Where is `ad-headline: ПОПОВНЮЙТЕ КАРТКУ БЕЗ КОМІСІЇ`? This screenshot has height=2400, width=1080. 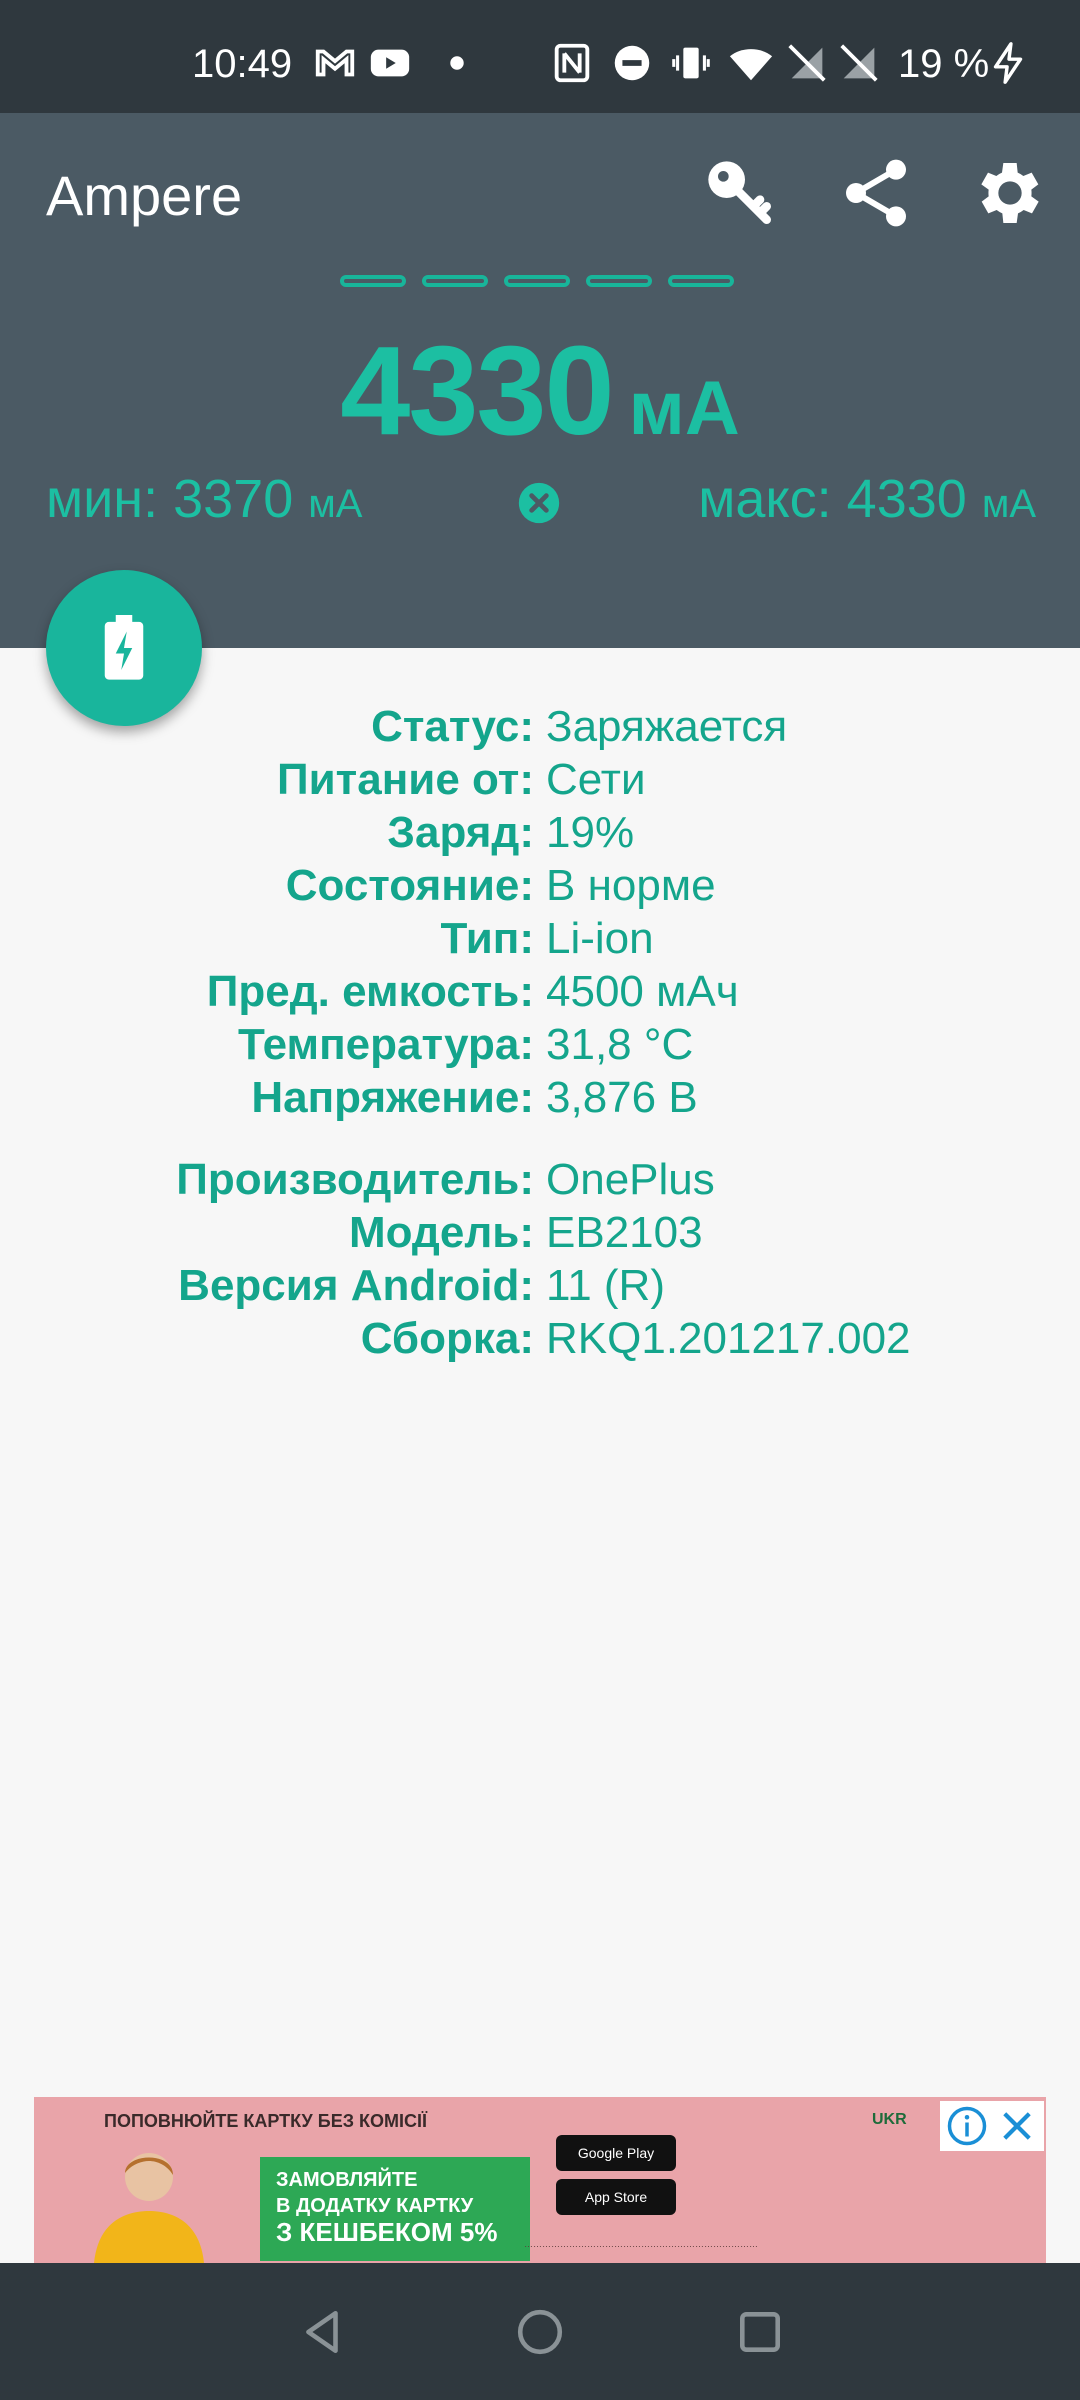 ad-headline: ПОПОВНЮЙТЕ КАРТКУ БЕЗ КОМІСІЇ is located at coordinates (265, 2121).